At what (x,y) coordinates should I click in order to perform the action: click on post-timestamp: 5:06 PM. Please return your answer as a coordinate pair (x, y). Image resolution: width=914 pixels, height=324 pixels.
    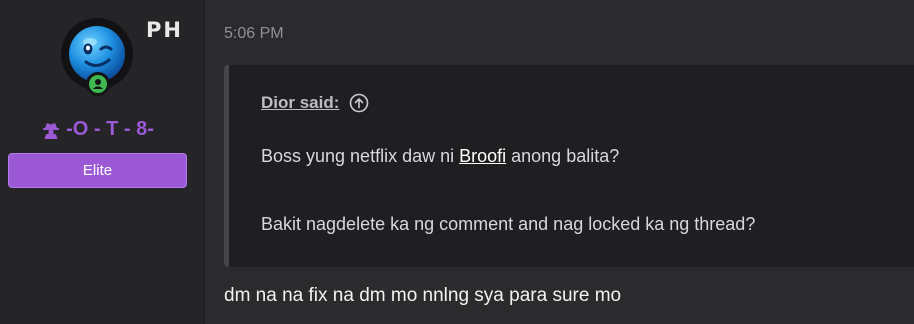
    Looking at the image, I should click on (254, 34).